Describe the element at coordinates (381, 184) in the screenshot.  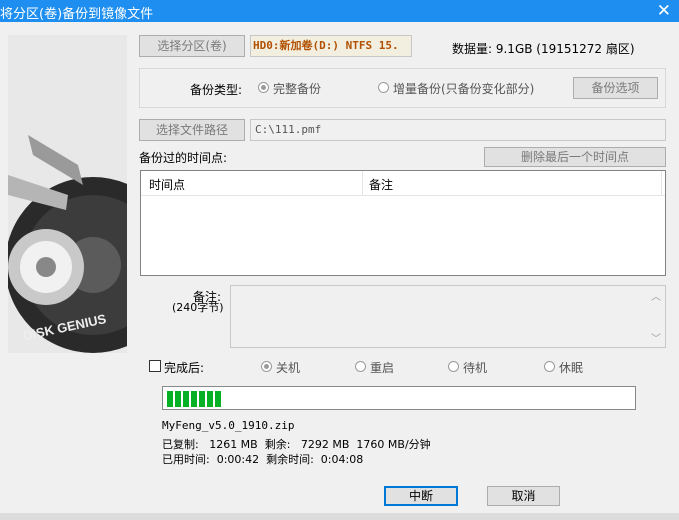
I see `column-header-note: 备注` at that location.